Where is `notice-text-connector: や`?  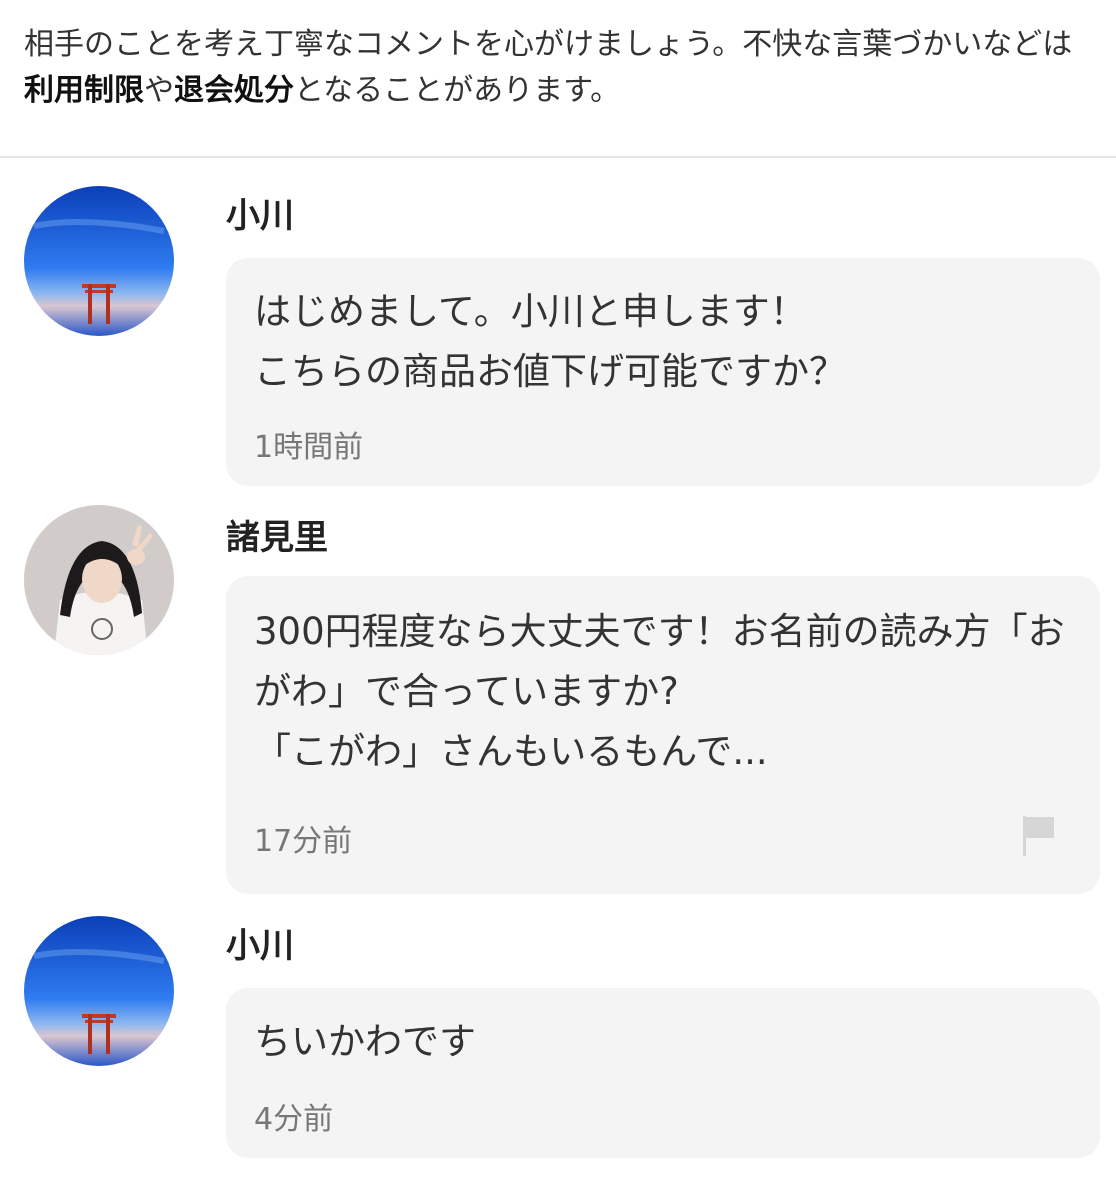 notice-text-connector: や is located at coordinates (159, 90).